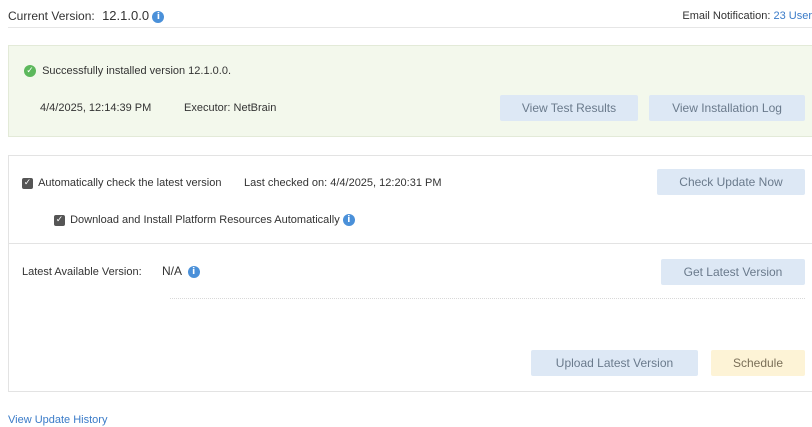 The image size is (812, 427). Describe the element at coordinates (614, 363) in the screenshot. I see `upload-latest-version-button: Upload Latest Version` at that location.